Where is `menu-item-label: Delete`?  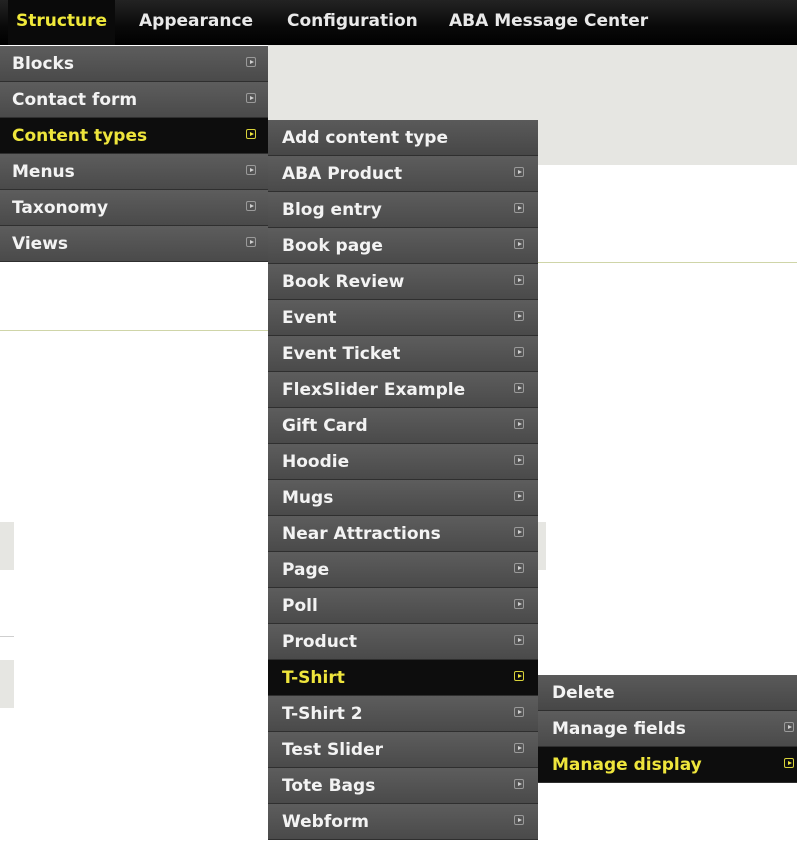 menu-item-label: Delete is located at coordinates (583, 693).